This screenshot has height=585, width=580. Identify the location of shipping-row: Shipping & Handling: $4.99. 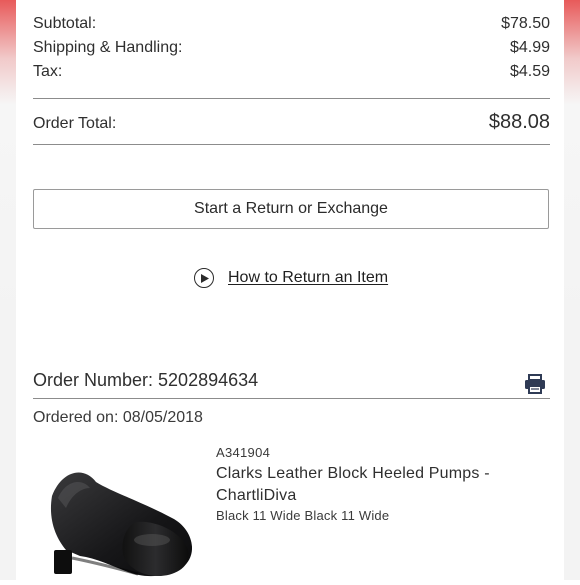
(291, 48).